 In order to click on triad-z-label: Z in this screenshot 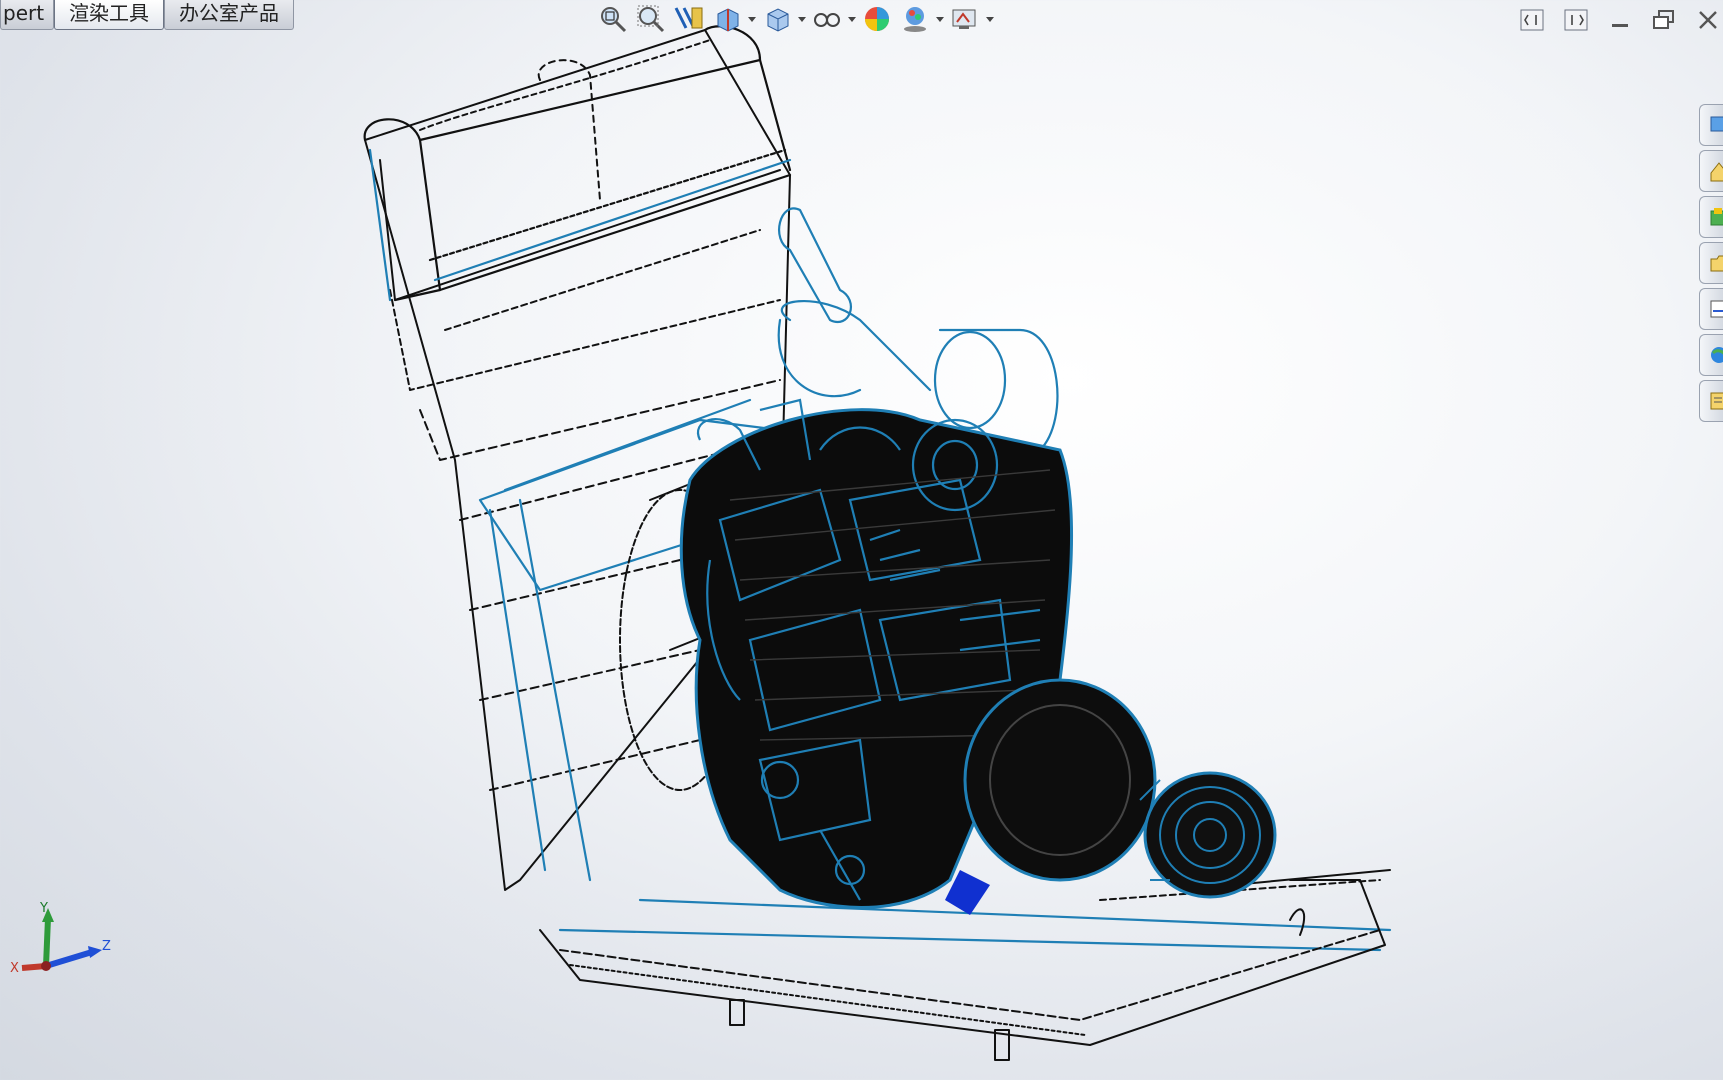, I will do `click(106, 946)`.